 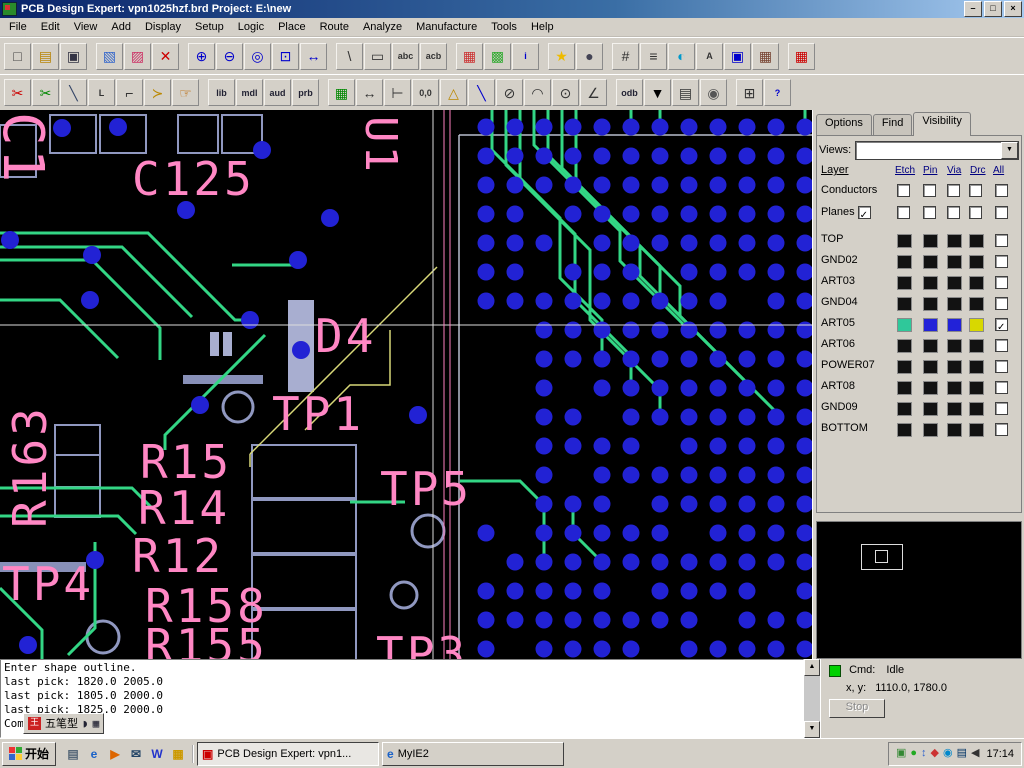 What do you see at coordinates (305, 93) in the screenshot?
I see `prb-button: prb` at bounding box center [305, 93].